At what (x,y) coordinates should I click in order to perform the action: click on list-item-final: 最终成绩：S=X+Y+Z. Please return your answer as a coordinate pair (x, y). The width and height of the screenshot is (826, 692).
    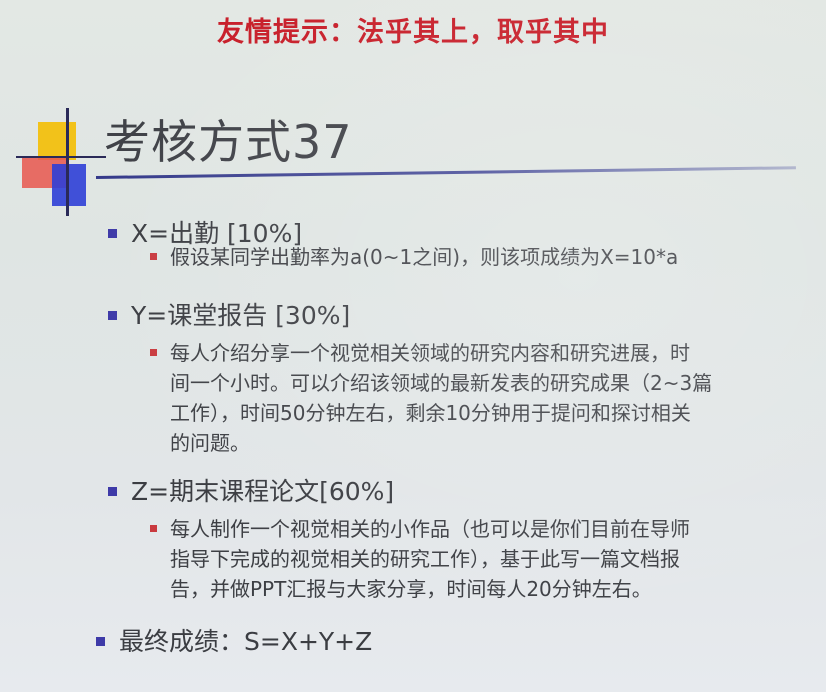
    Looking at the image, I should click on (234, 640).